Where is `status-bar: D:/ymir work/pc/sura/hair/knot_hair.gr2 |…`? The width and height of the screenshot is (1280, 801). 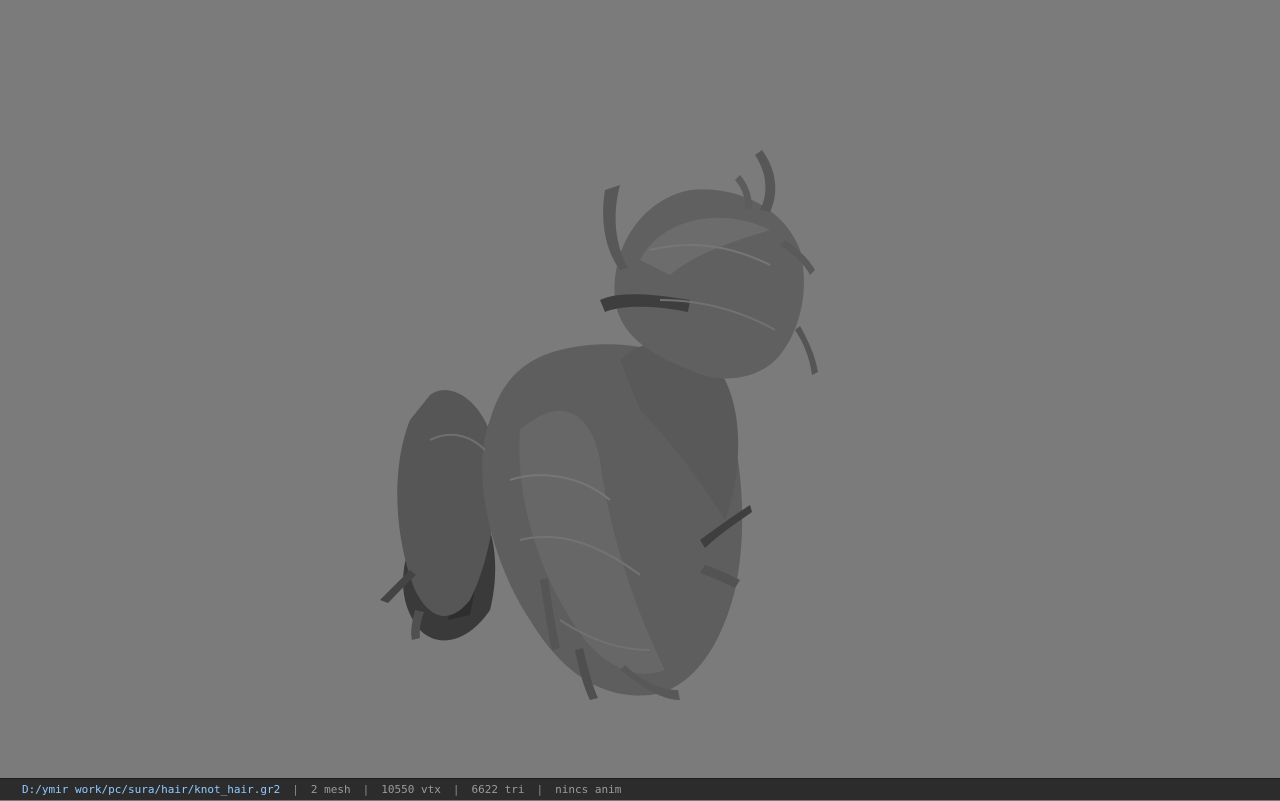 status-bar: D:/ymir work/pc/sura/hair/knot_hair.gr2 |… is located at coordinates (640, 789).